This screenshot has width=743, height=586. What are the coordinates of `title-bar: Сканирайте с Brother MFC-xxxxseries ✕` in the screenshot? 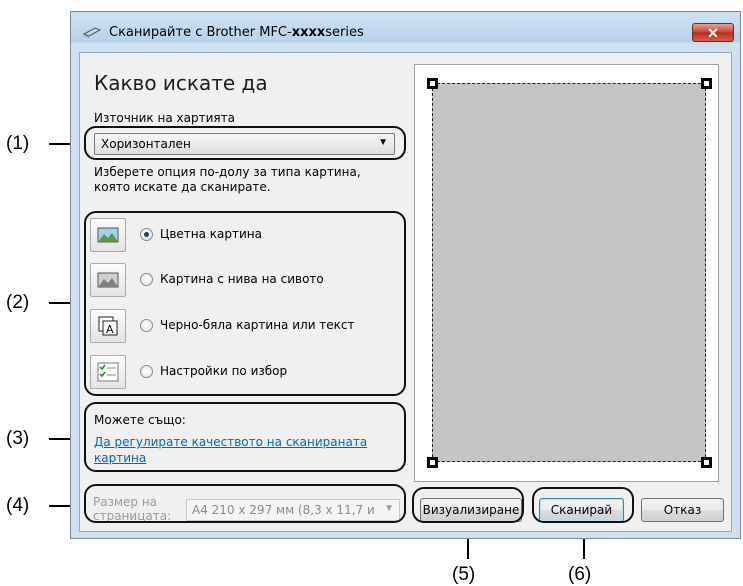 It's located at (405, 32).